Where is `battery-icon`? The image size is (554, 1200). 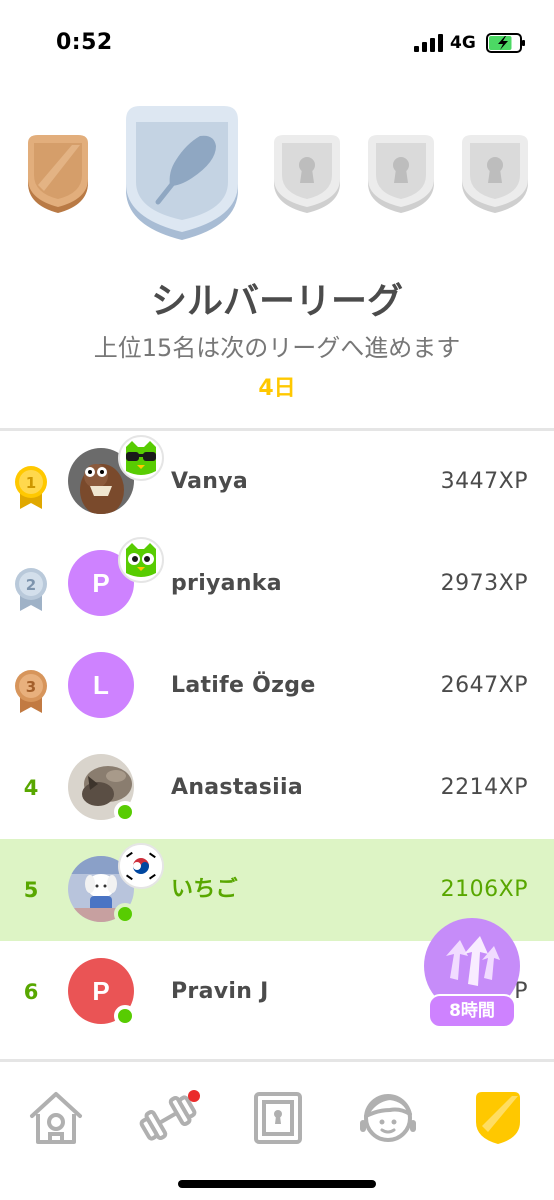 battery-icon is located at coordinates (505, 43).